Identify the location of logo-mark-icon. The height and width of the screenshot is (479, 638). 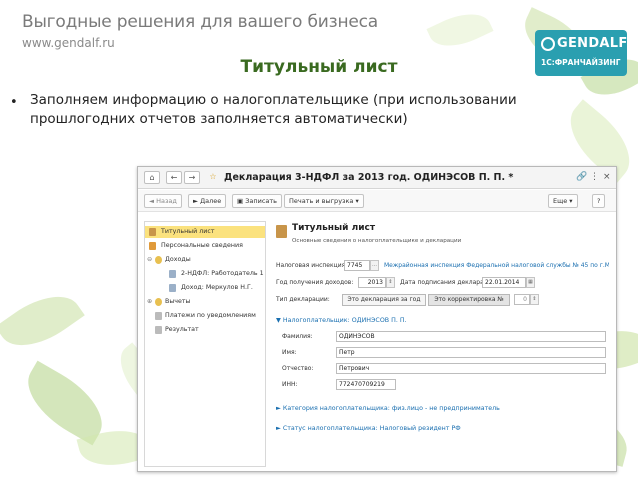
(548, 44).